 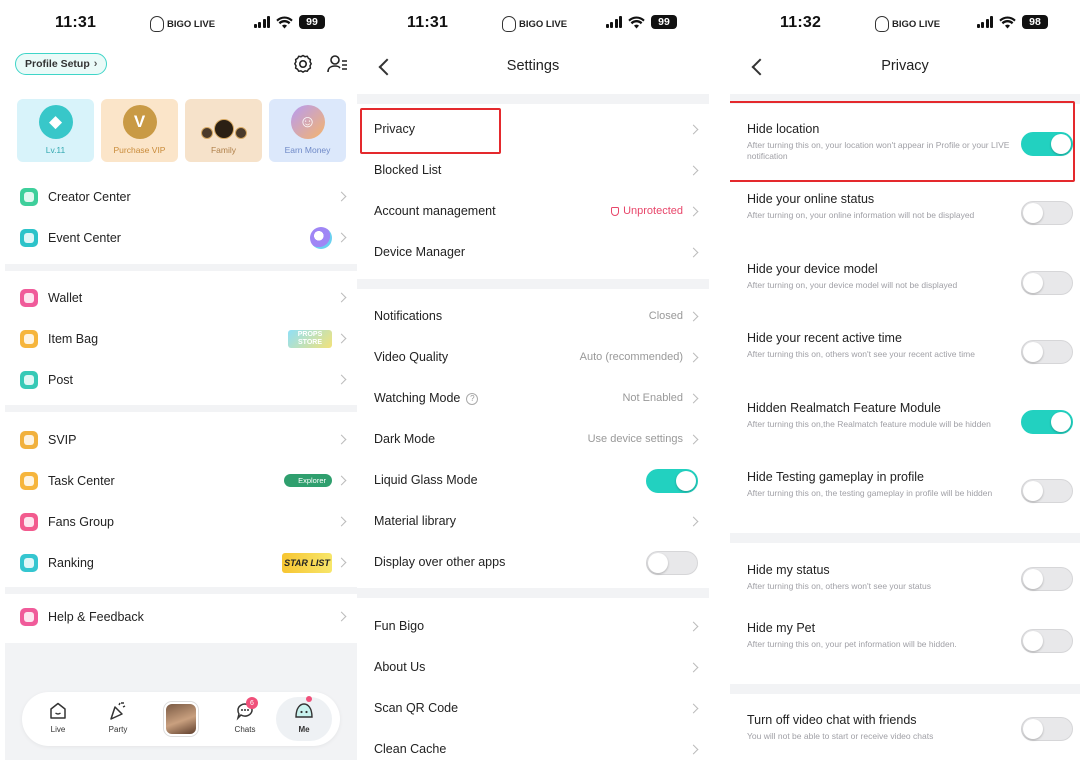 What do you see at coordinates (1047, 352) in the screenshot?
I see `hide-recent-active-toggle` at bounding box center [1047, 352].